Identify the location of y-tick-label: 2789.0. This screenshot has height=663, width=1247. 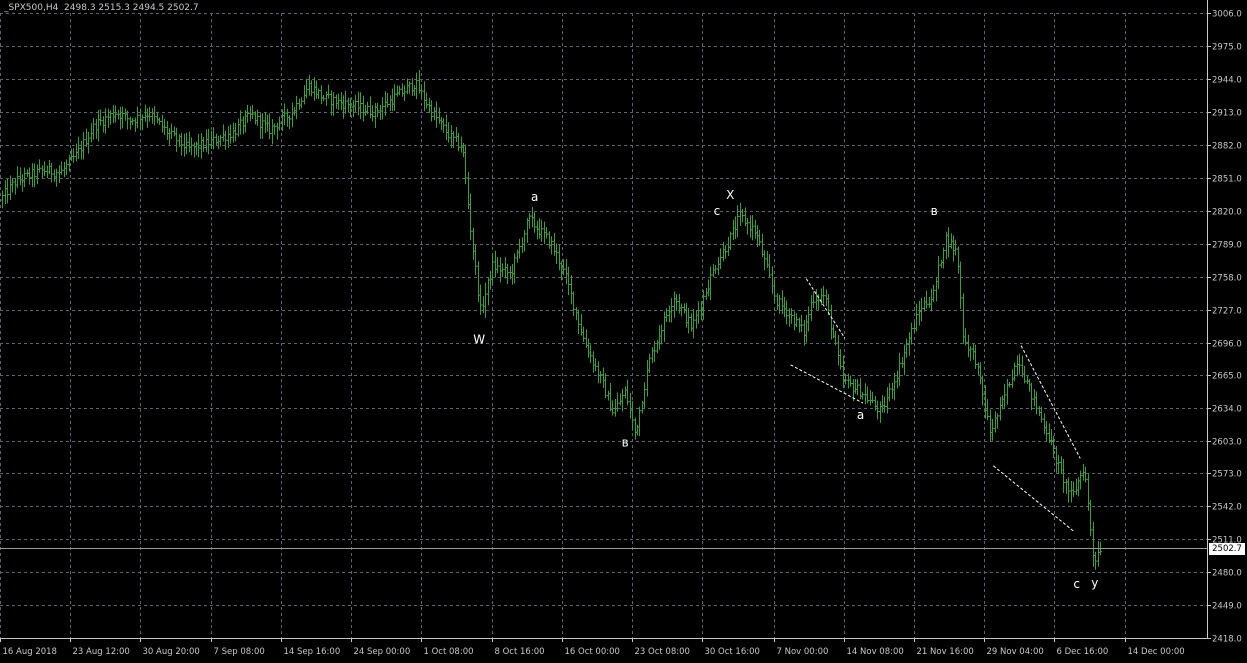
(1227, 246).